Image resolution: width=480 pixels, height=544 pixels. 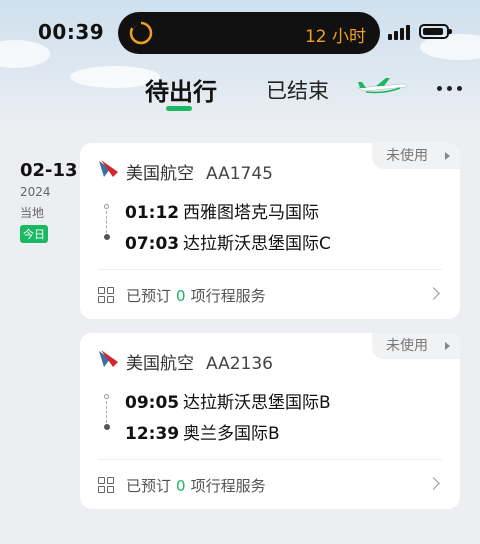 What do you see at coordinates (181, 89) in the screenshot?
I see `tab-upcoming: 待出行` at bounding box center [181, 89].